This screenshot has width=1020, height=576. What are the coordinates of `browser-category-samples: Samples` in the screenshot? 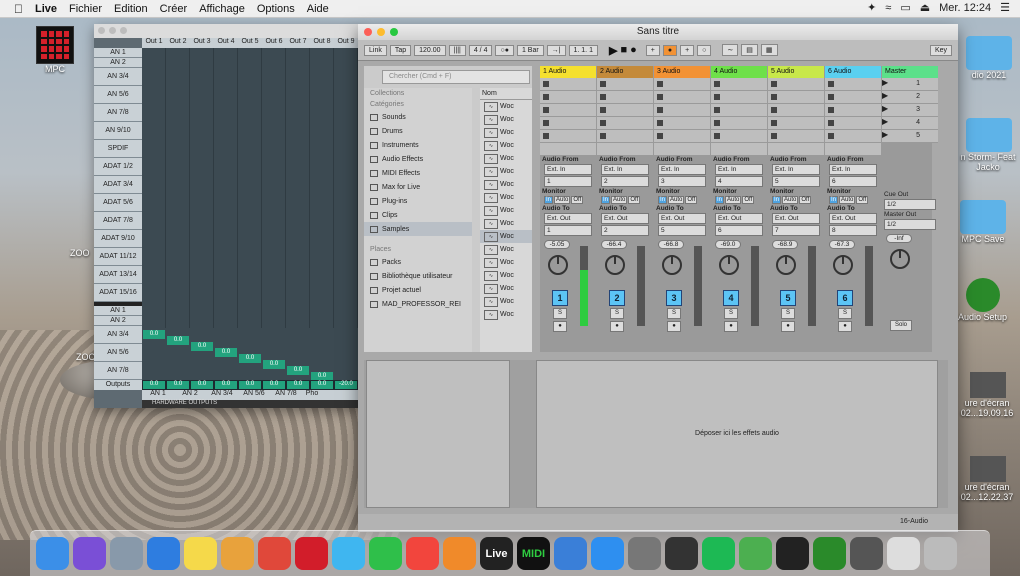 It's located at (418, 229).